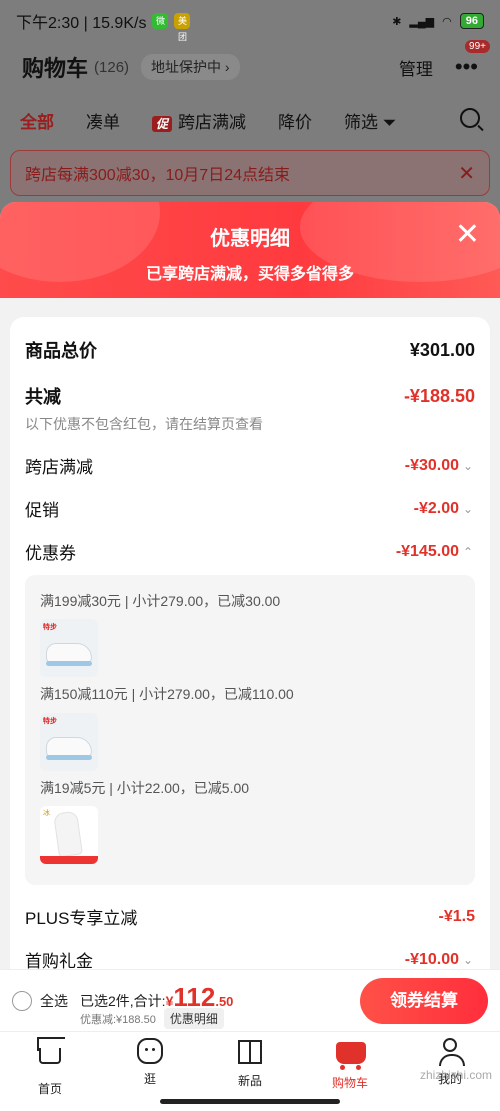 The width and height of the screenshot is (500, 1111). What do you see at coordinates (182, 27) in the screenshot?
I see `meituan-icon: 美团` at bounding box center [182, 27].